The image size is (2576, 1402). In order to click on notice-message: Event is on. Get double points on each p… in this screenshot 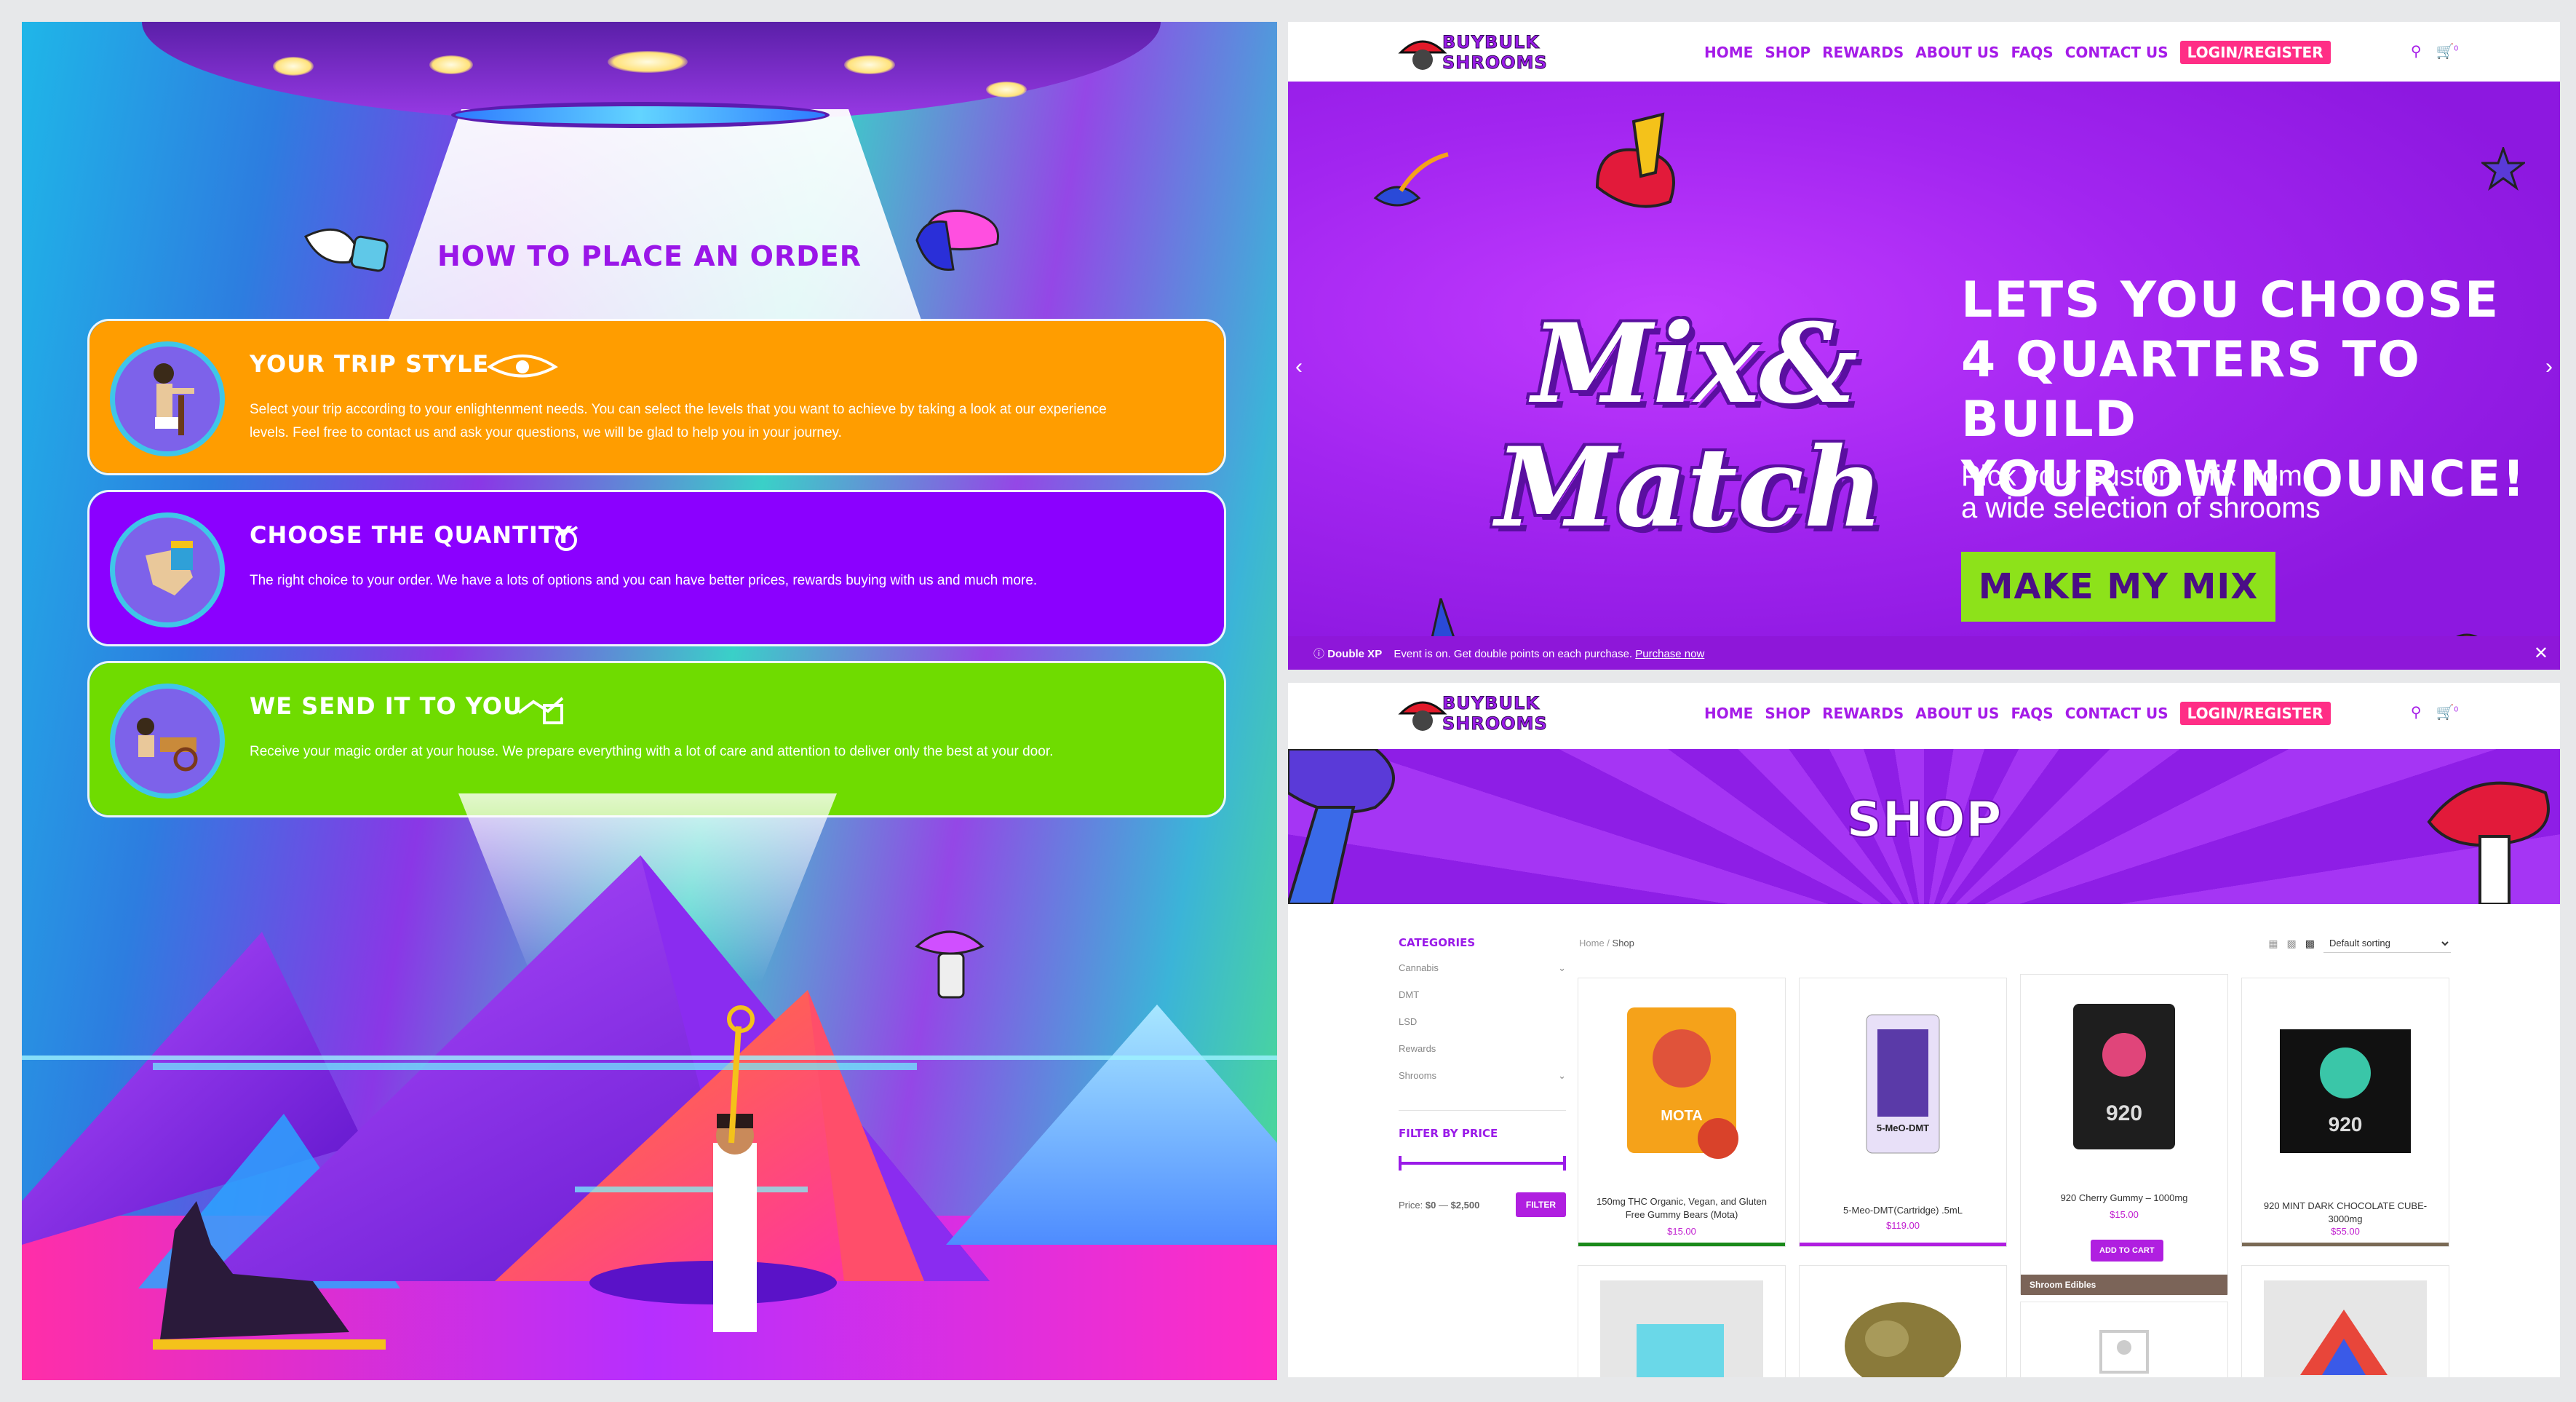, I will do `click(1513, 654)`.